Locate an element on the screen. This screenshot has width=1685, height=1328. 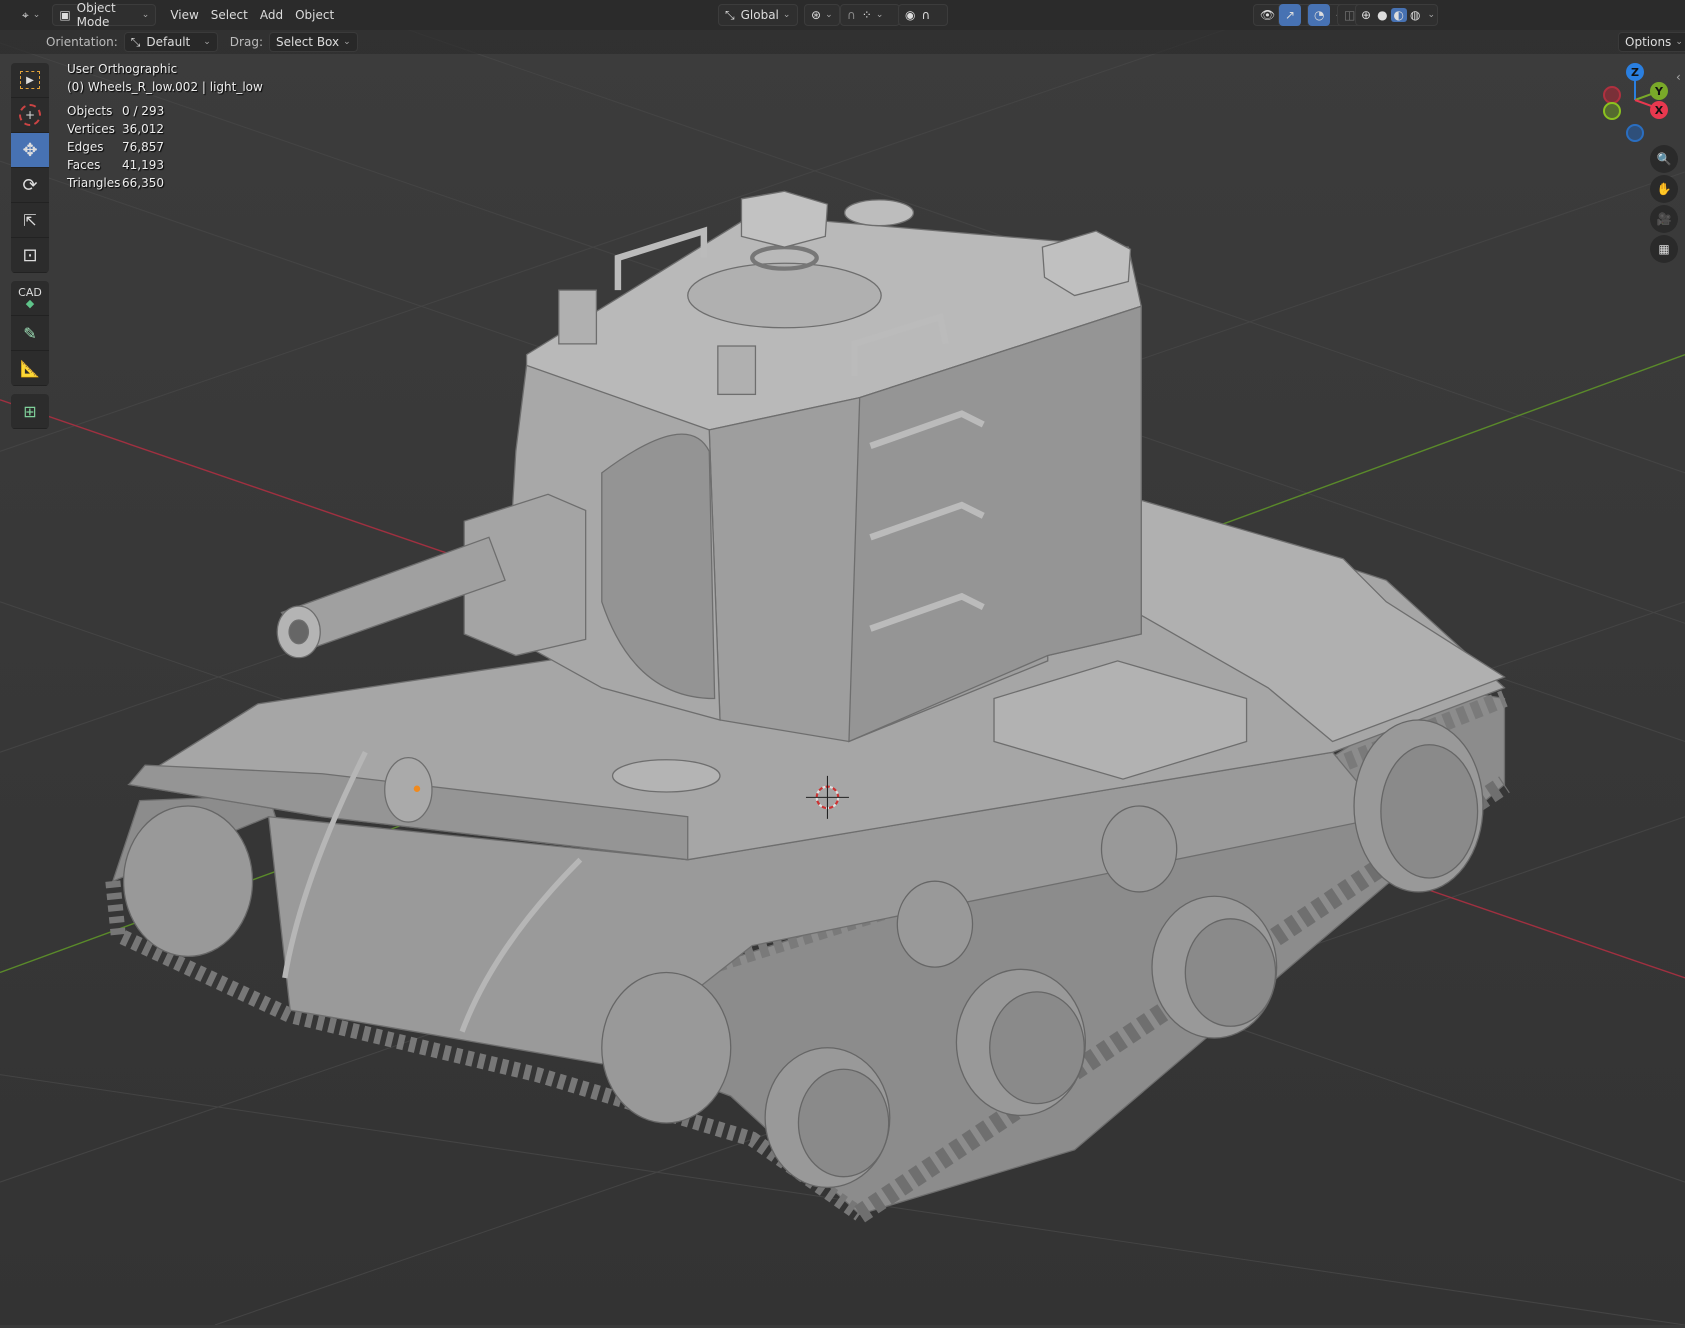
gizmo-y: Y is located at coordinates (1659, 91).